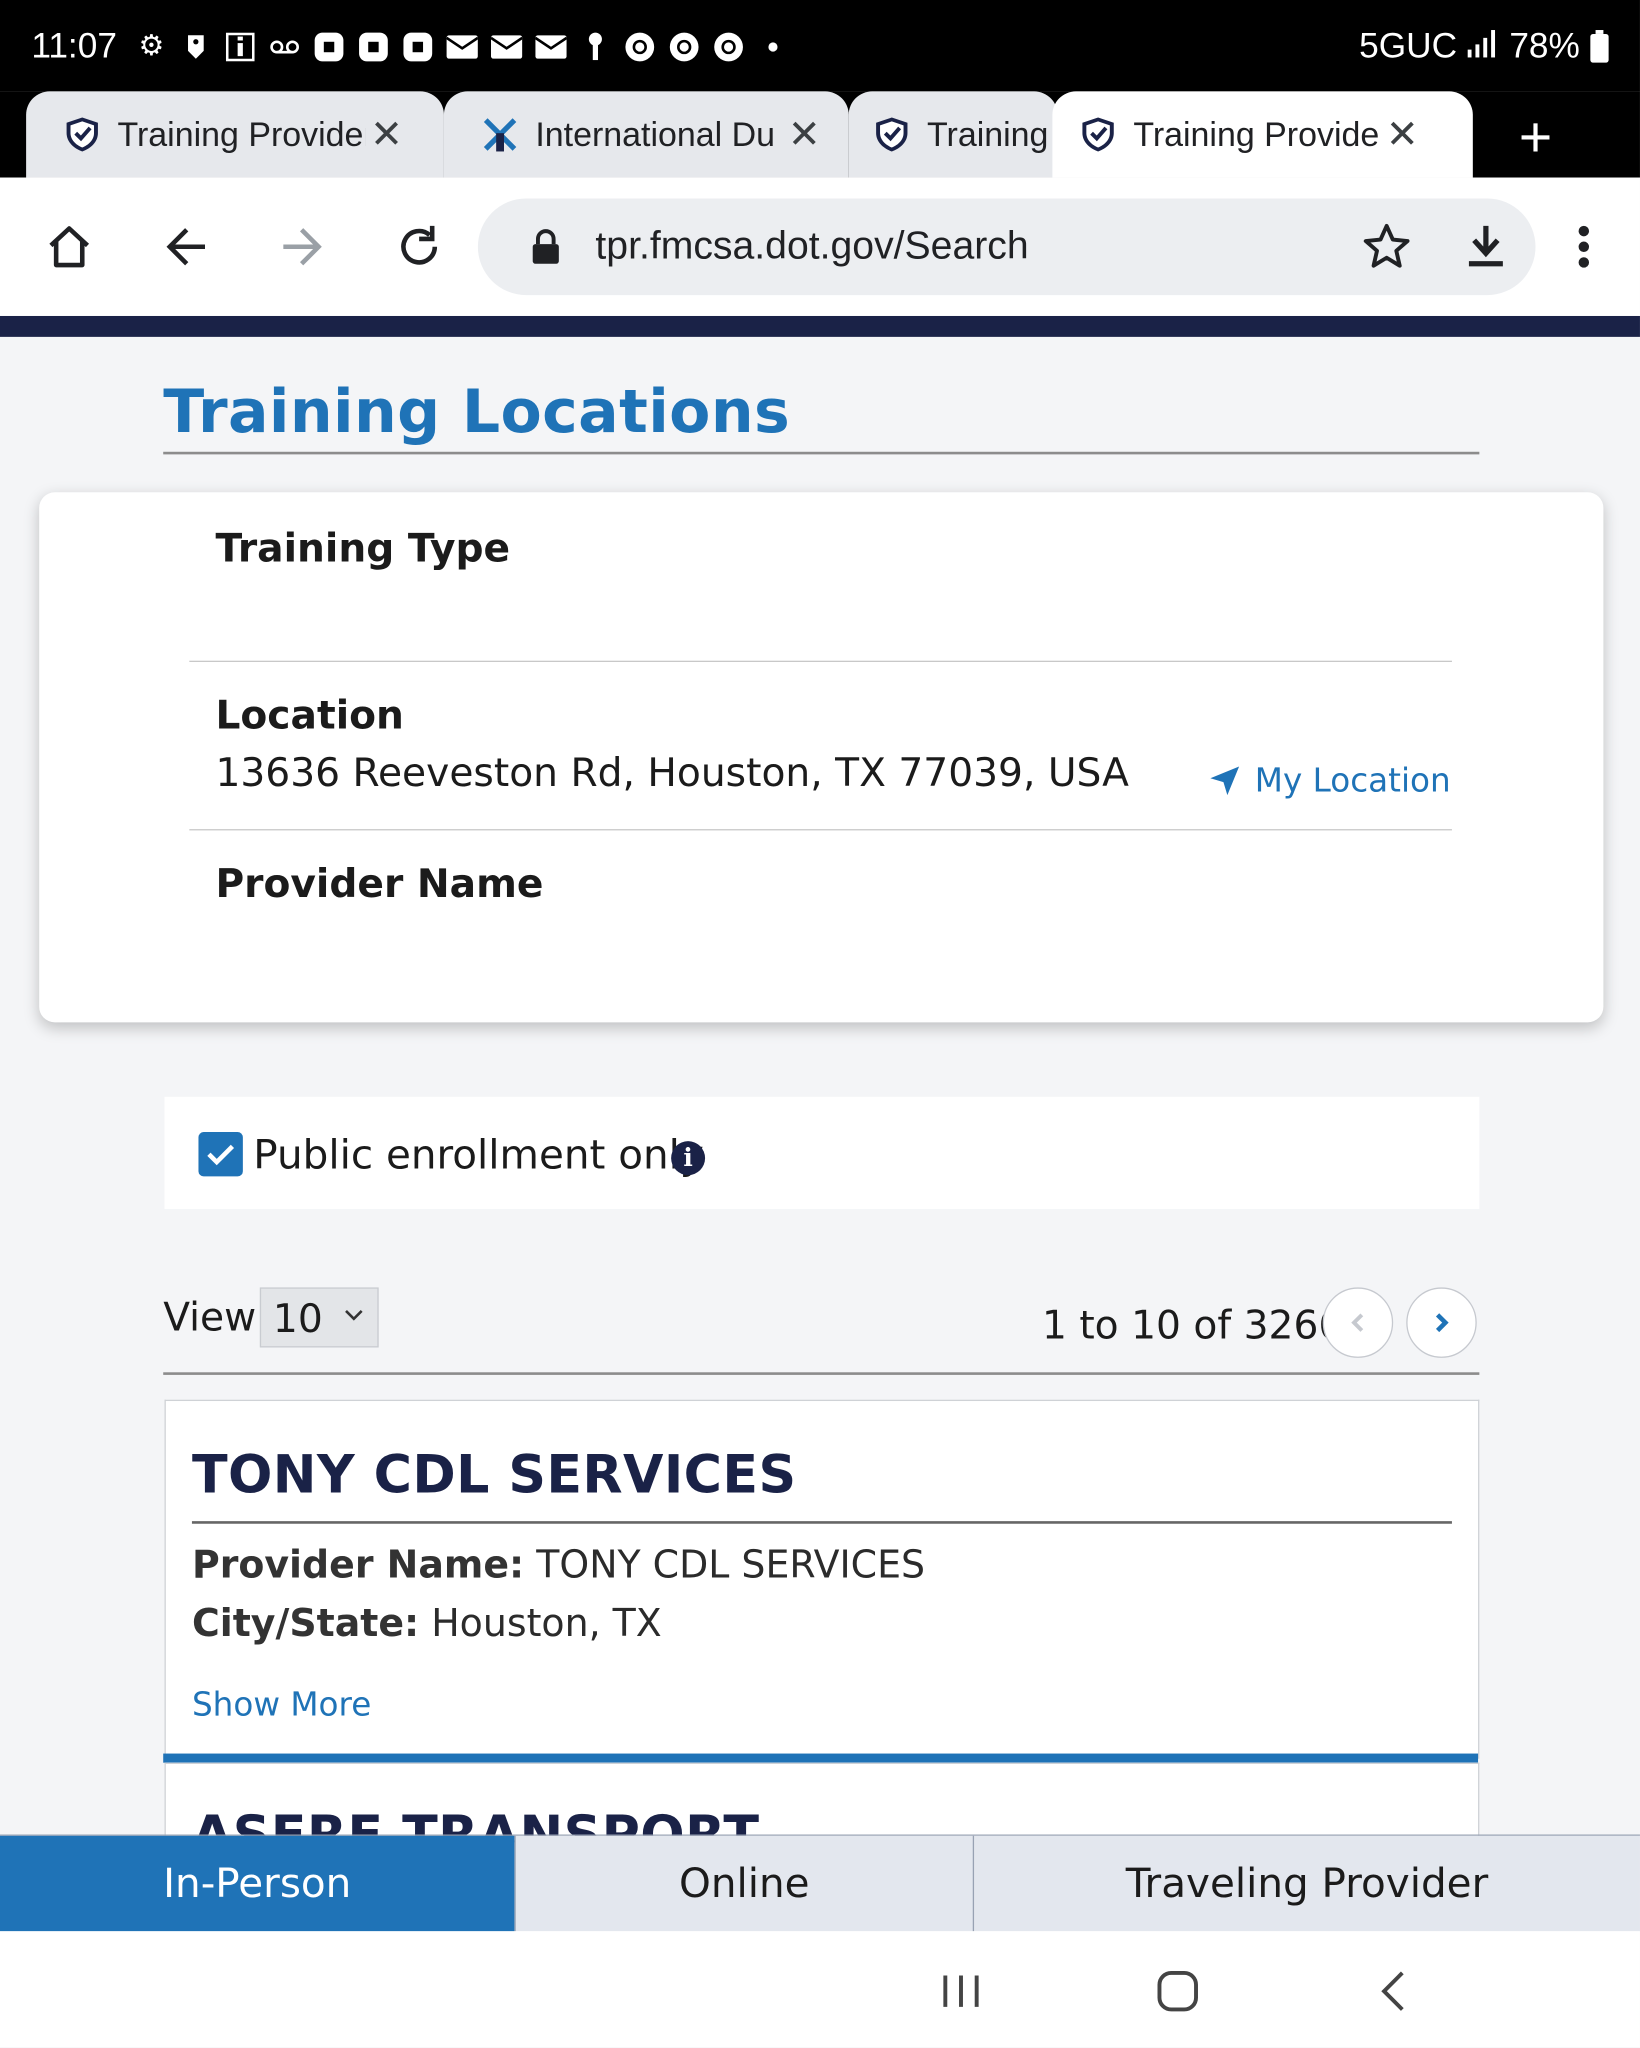 The image size is (1640, 2048). I want to click on tab-title: International Du, so click(655, 134).